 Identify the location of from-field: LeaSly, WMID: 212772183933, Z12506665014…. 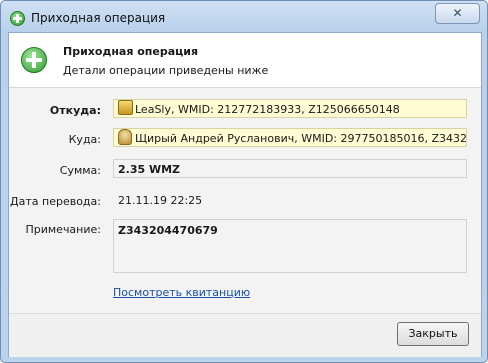
(290, 108).